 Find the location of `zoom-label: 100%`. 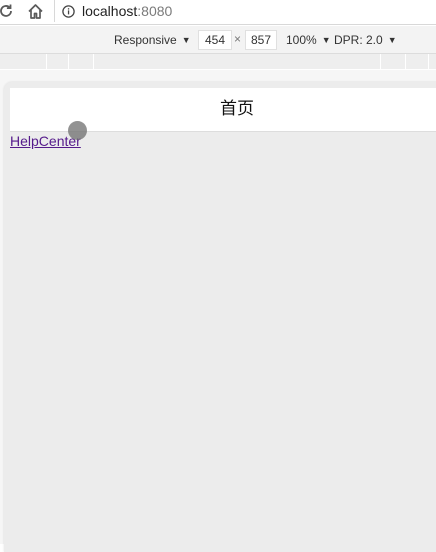

zoom-label: 100% is located at coordinates (301, 40).